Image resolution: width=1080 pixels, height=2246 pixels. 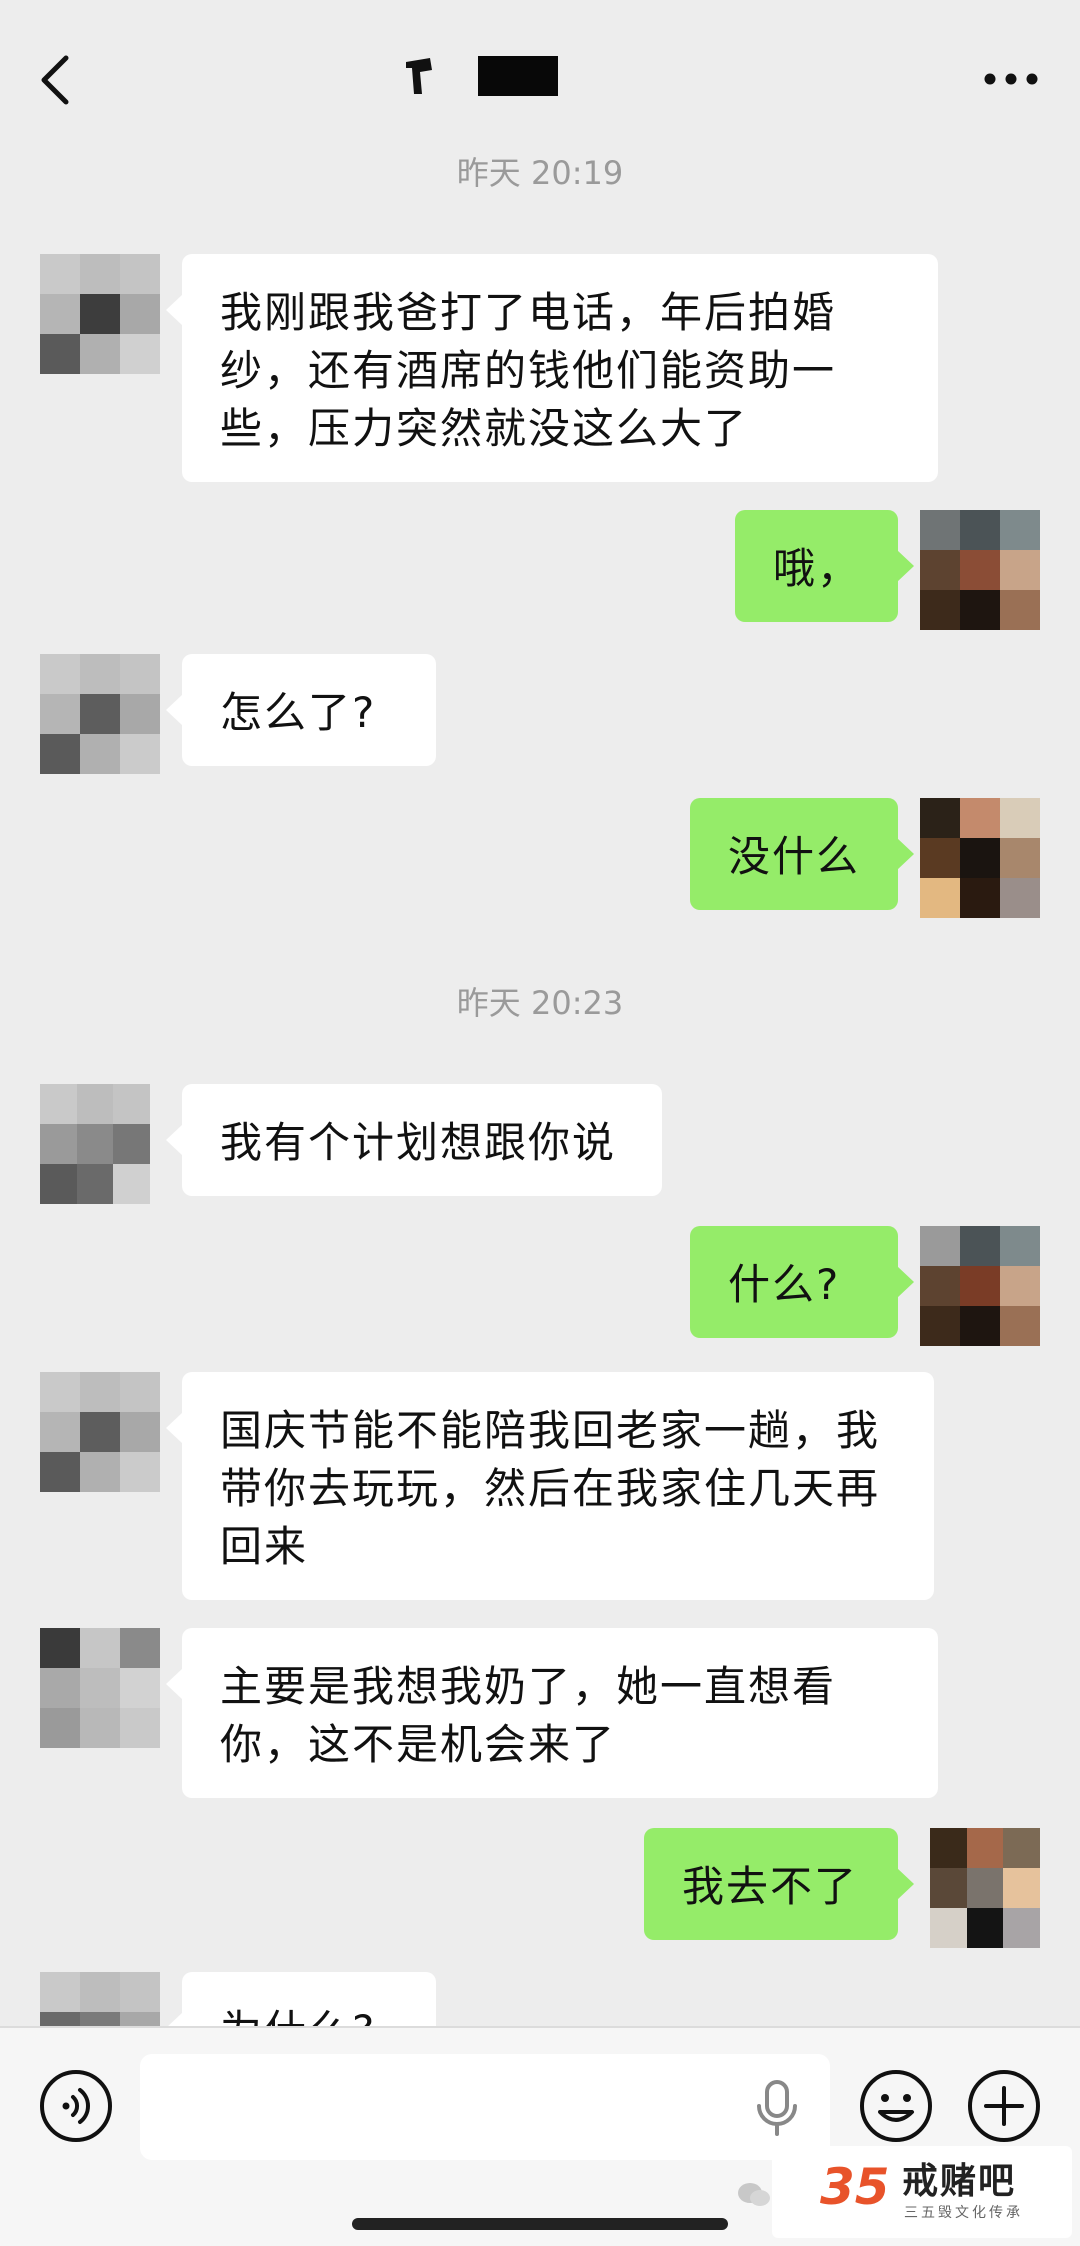 What do you see at coordinates (959, 2181) in the screenshot?
I see `watermark-name: 戒赌吧` at bounding box center [959, 2181].